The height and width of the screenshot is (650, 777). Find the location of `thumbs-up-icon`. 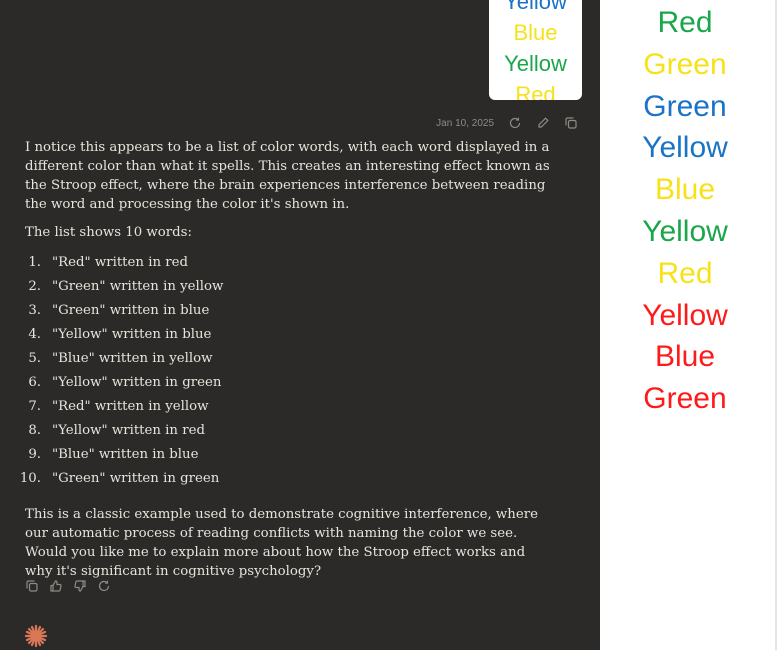

thumbs-up-icon is located at coordinates (56, 586).